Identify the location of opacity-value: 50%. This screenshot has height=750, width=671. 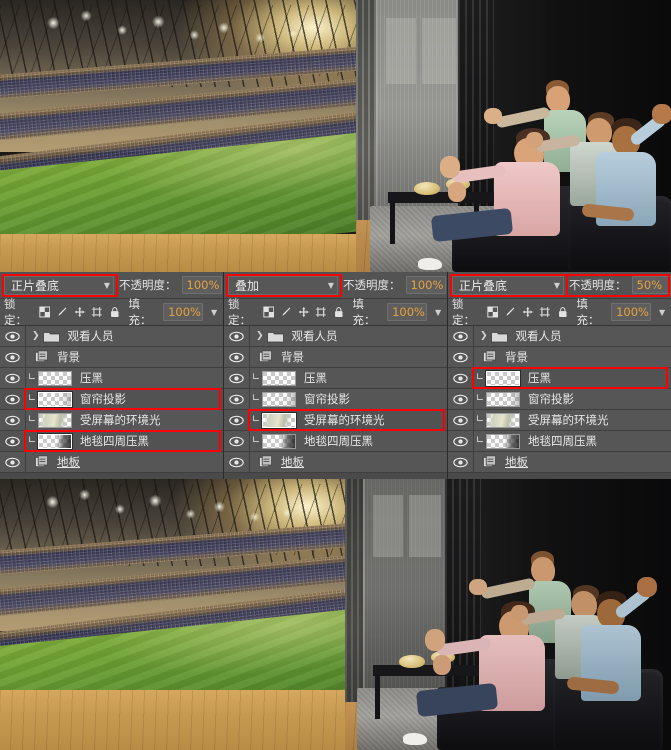
(651, 285).